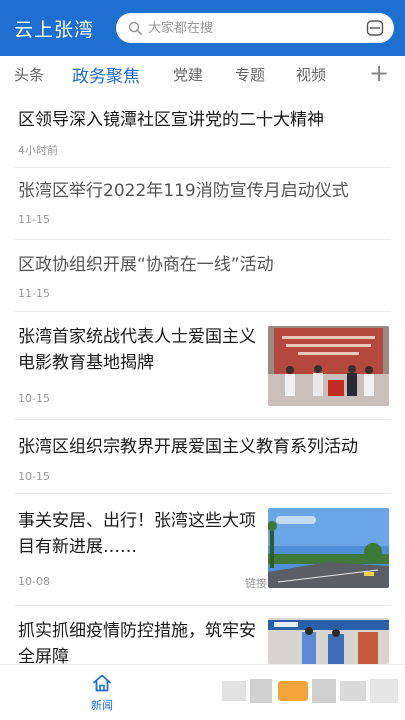 The height and width of the screenshot is (720, 405). Describe the element at coordinates (137, 350) in the screenshot. I see `news-title: 张湾首家统战代表人士爱国主义电影教育基地揭牌` at that location.